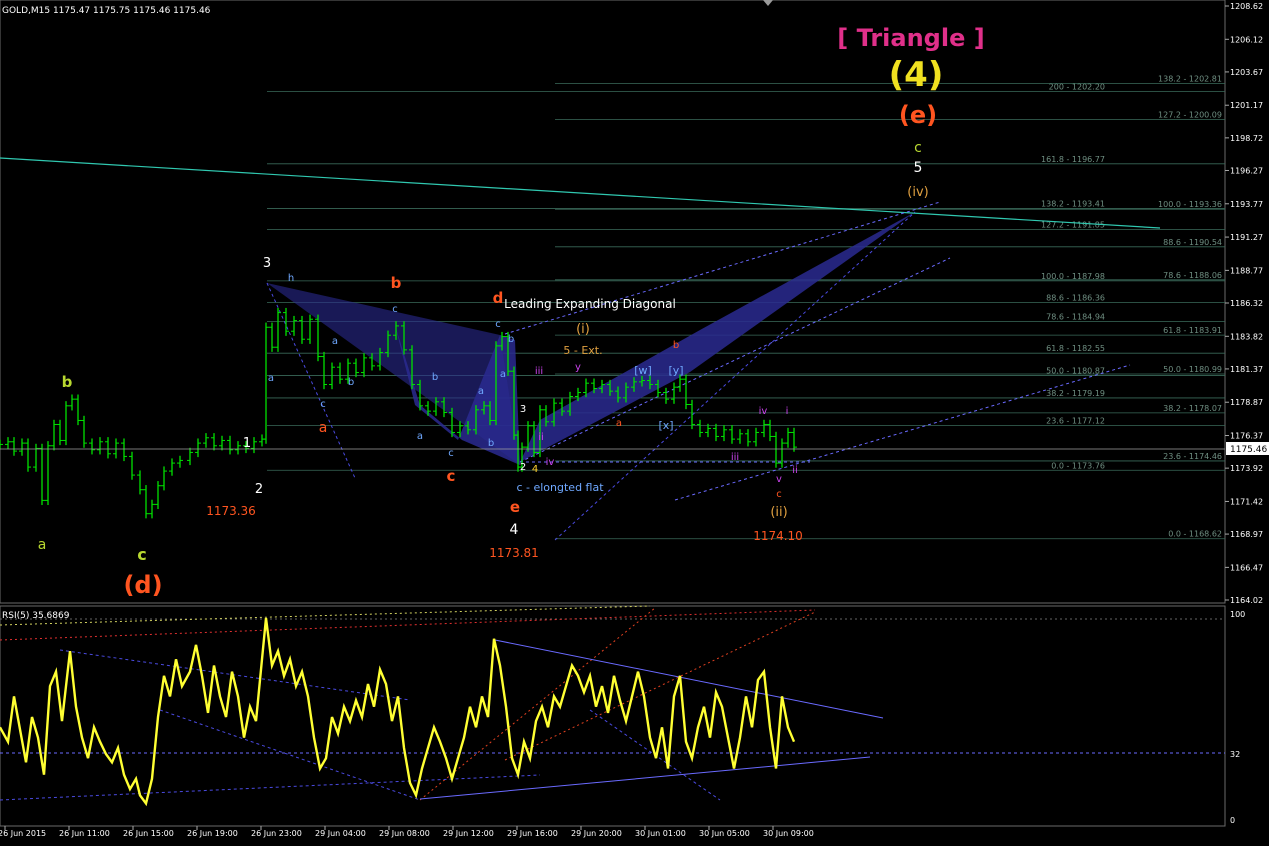 The height and width of the screenshot is (846, 1269). I want to click on time-tick-label: 30 Jun 05:00, so click(724, 833).